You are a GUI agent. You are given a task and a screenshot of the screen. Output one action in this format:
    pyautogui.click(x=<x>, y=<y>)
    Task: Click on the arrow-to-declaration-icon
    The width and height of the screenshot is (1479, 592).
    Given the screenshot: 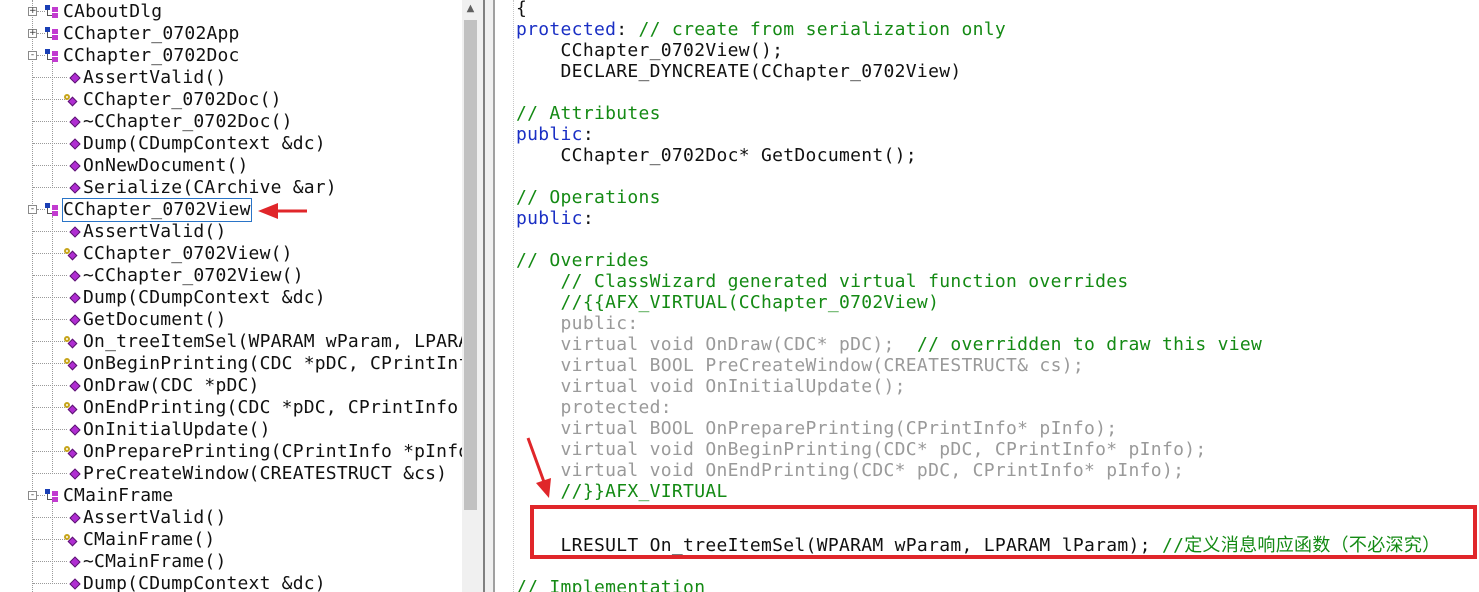 What is the action you would take?
    pyautogui.click(x=538, y=467)
    